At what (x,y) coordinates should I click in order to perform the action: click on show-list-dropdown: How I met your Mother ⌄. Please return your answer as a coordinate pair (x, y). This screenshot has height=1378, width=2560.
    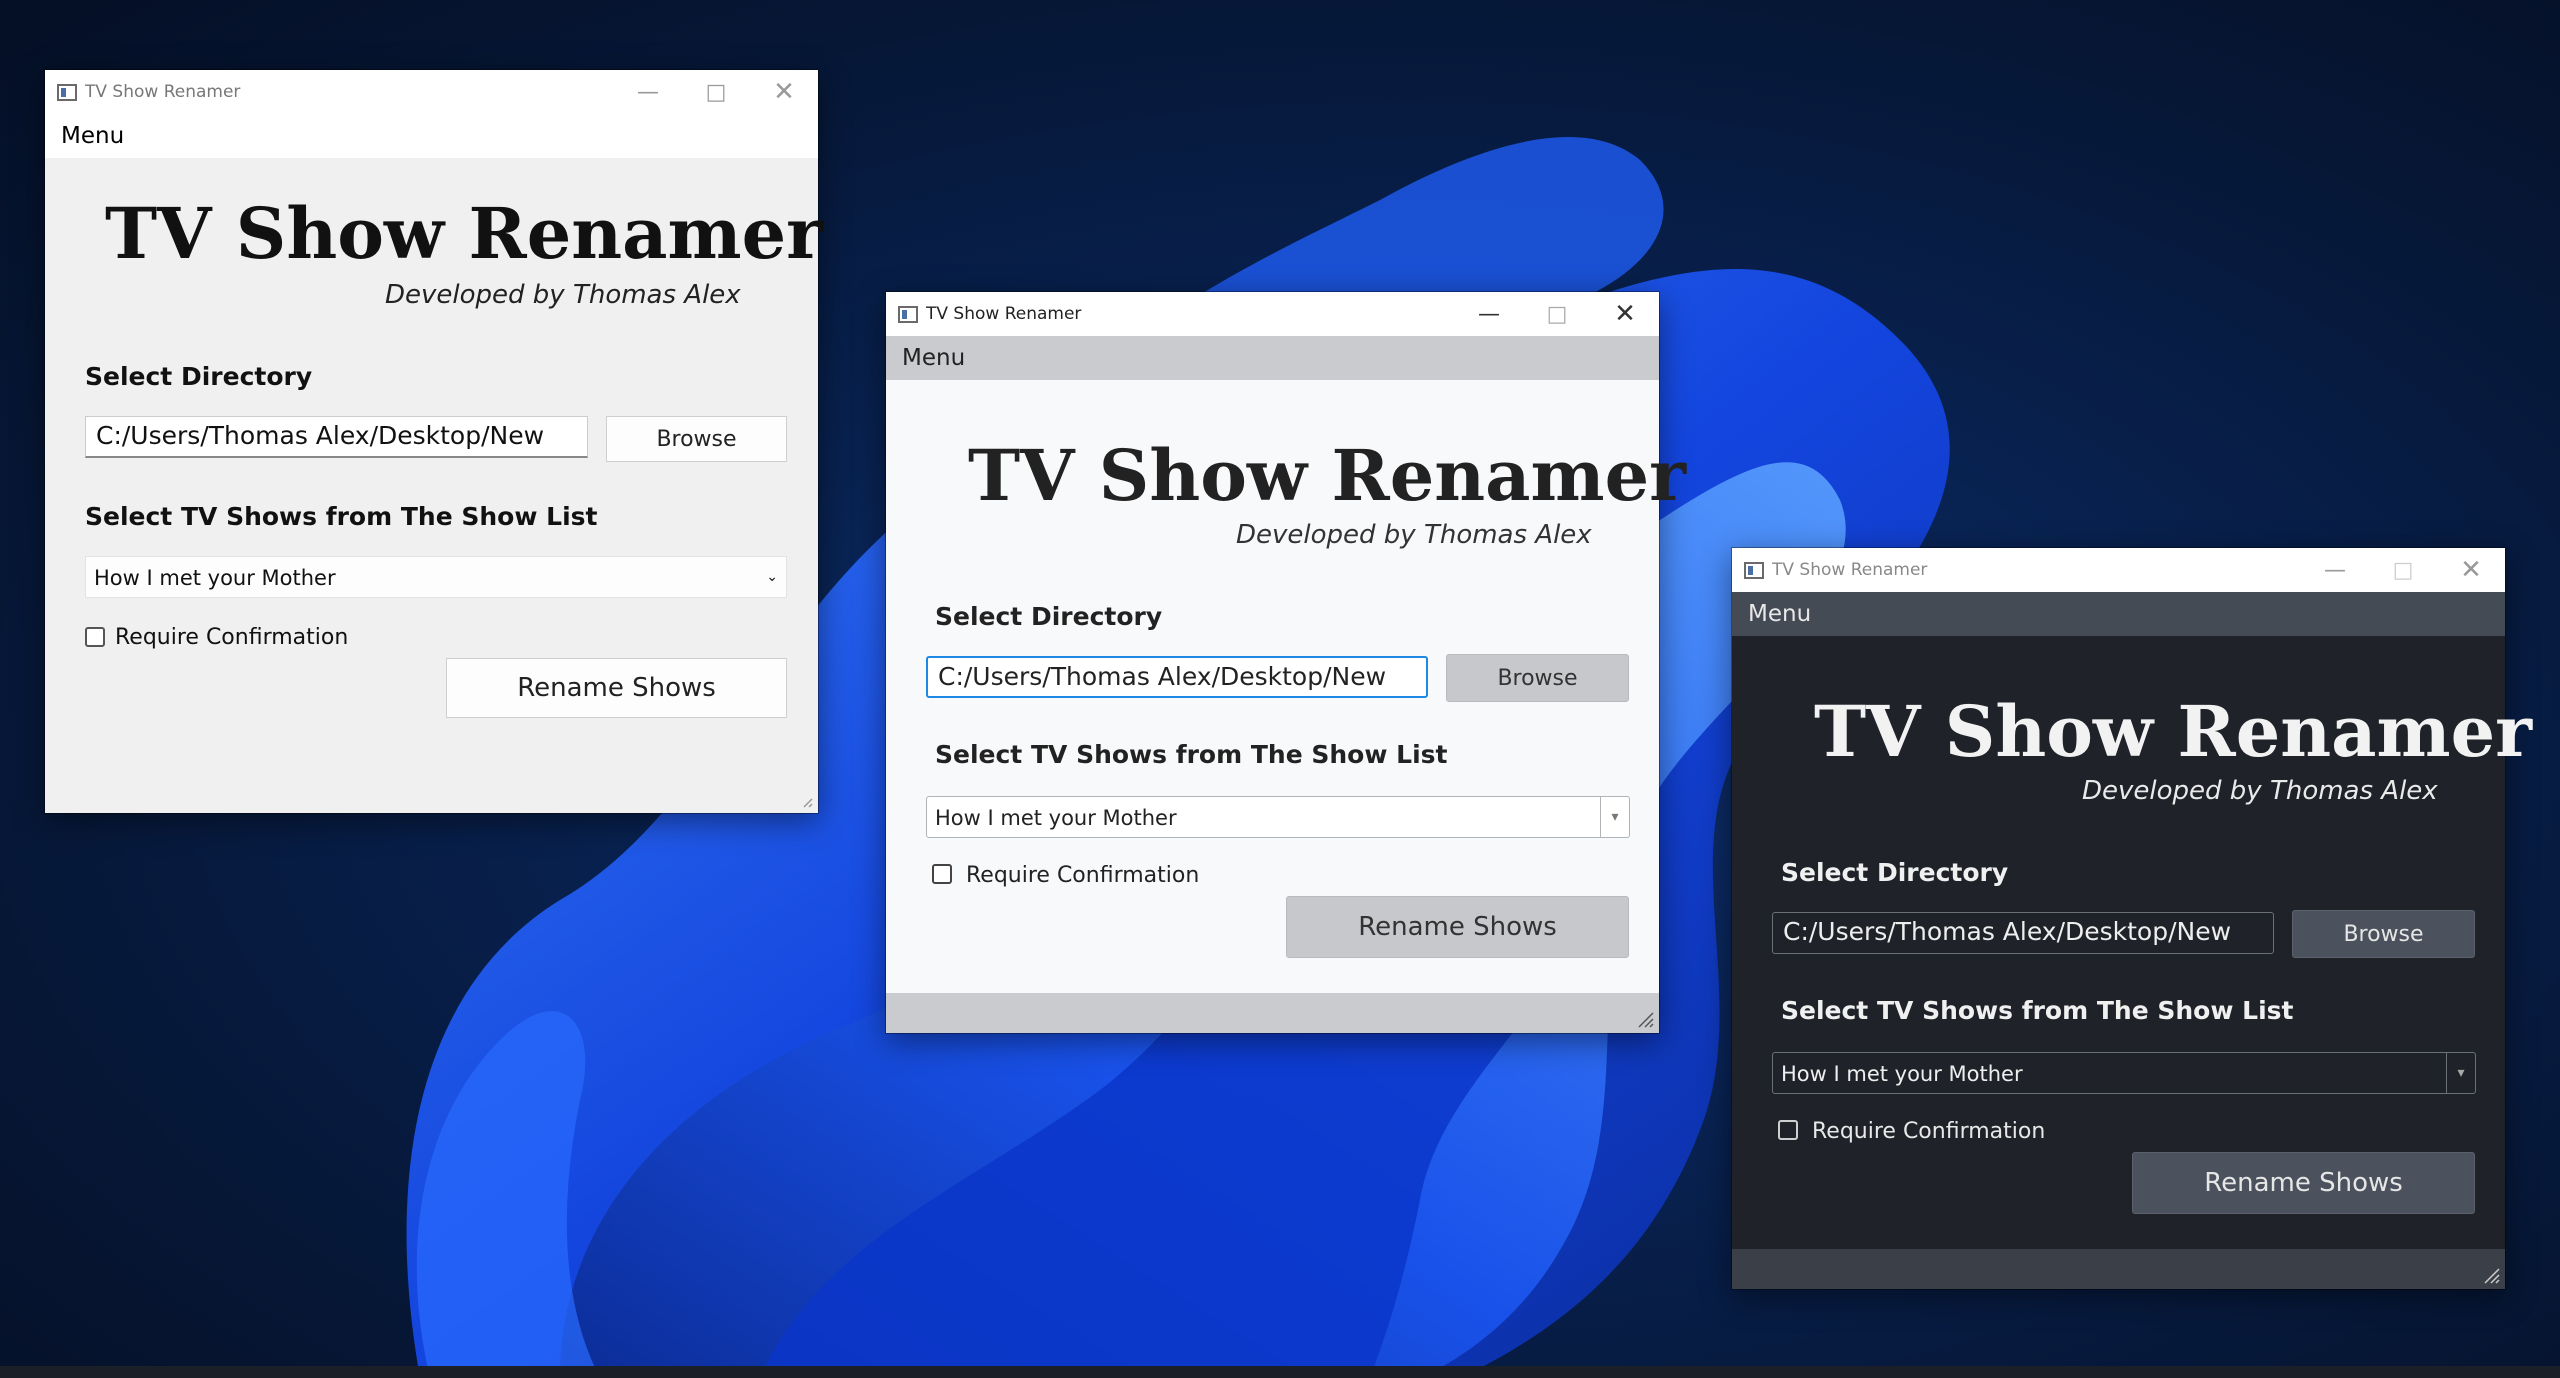
    Looking at the image, I should click on (436, 577).